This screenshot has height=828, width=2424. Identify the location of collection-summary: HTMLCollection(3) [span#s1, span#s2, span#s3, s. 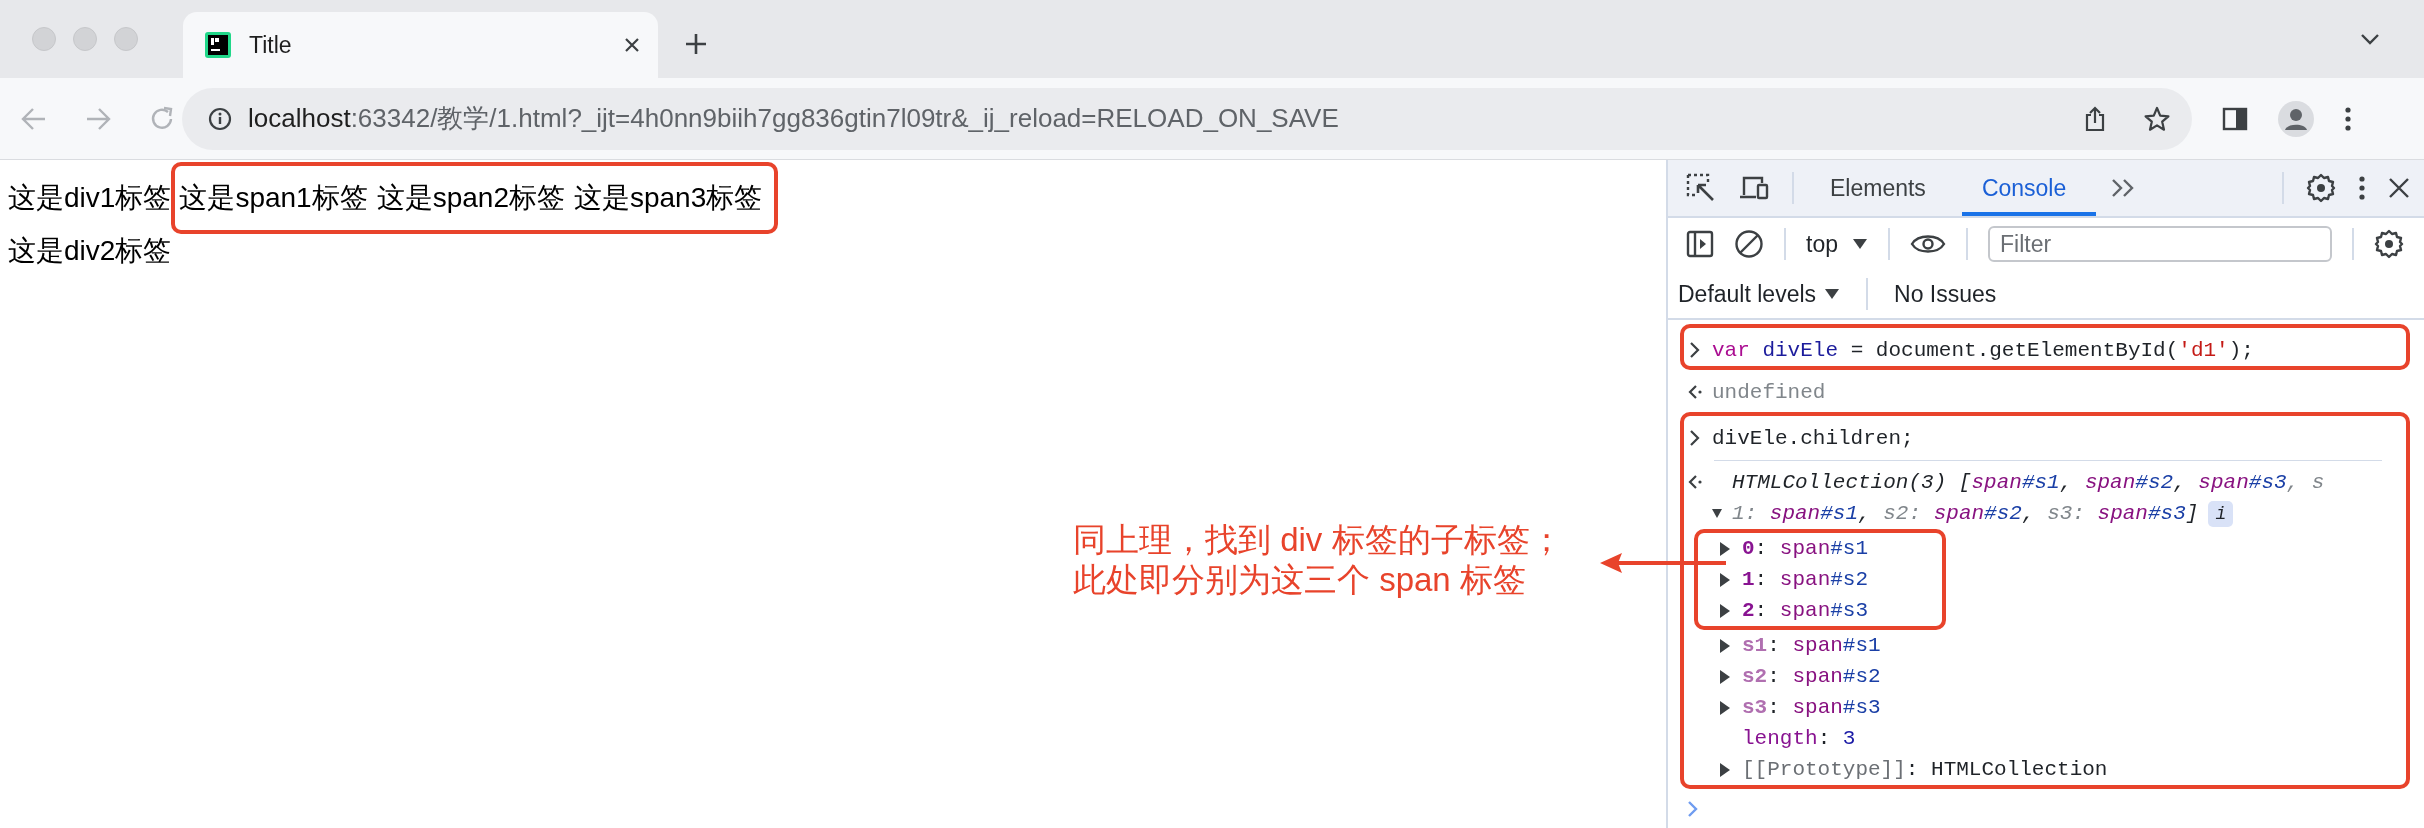
(2028, 483).